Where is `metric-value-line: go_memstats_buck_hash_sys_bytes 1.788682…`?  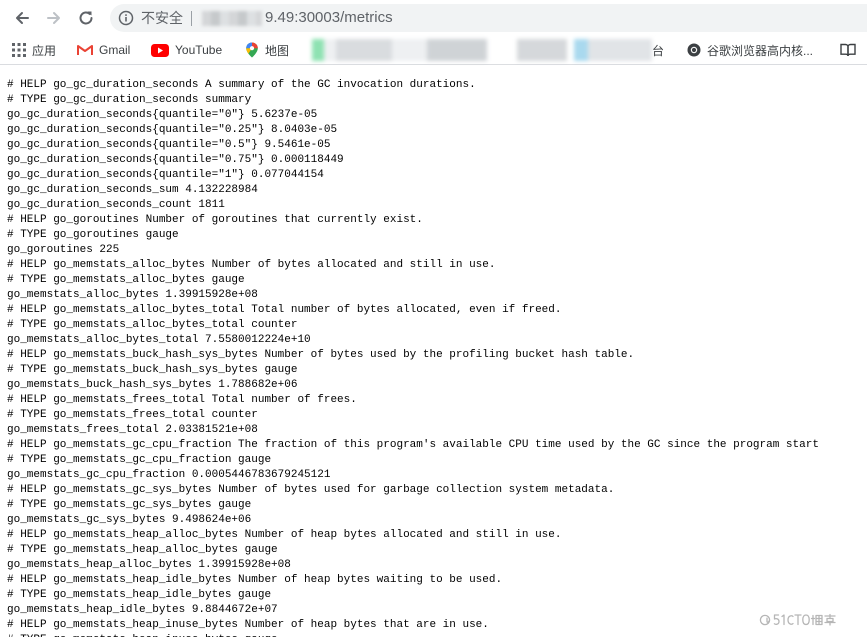 metric-value-line: go_memstats_buck_hash_sys_bytes 1.788682… is located at coordinates (152, 385).